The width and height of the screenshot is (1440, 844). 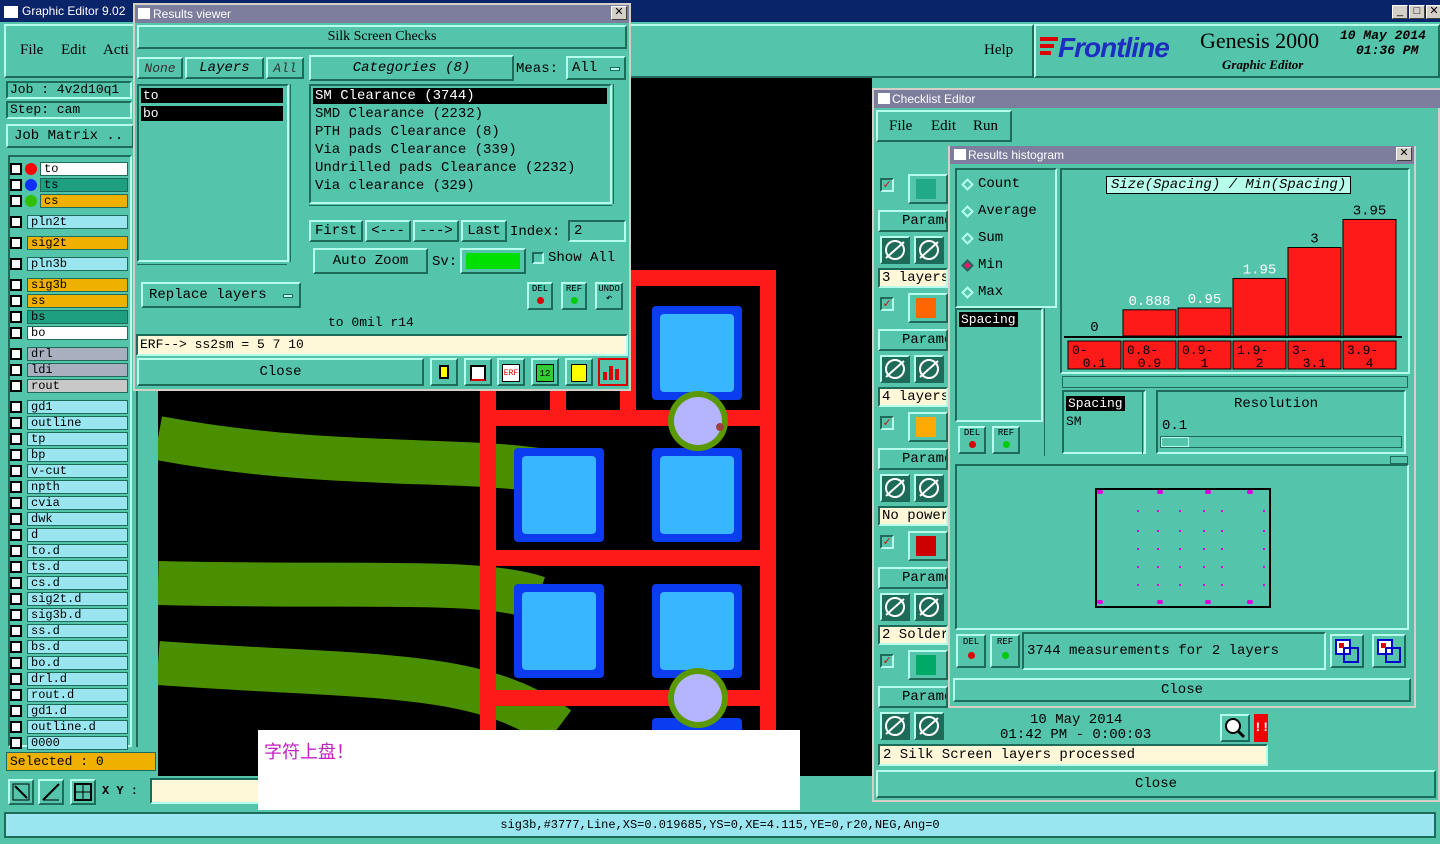 What do you see at coordinates (69, 503) in the screenshot?
I see `layer-row: cvia` at bounding box center [69, 503].